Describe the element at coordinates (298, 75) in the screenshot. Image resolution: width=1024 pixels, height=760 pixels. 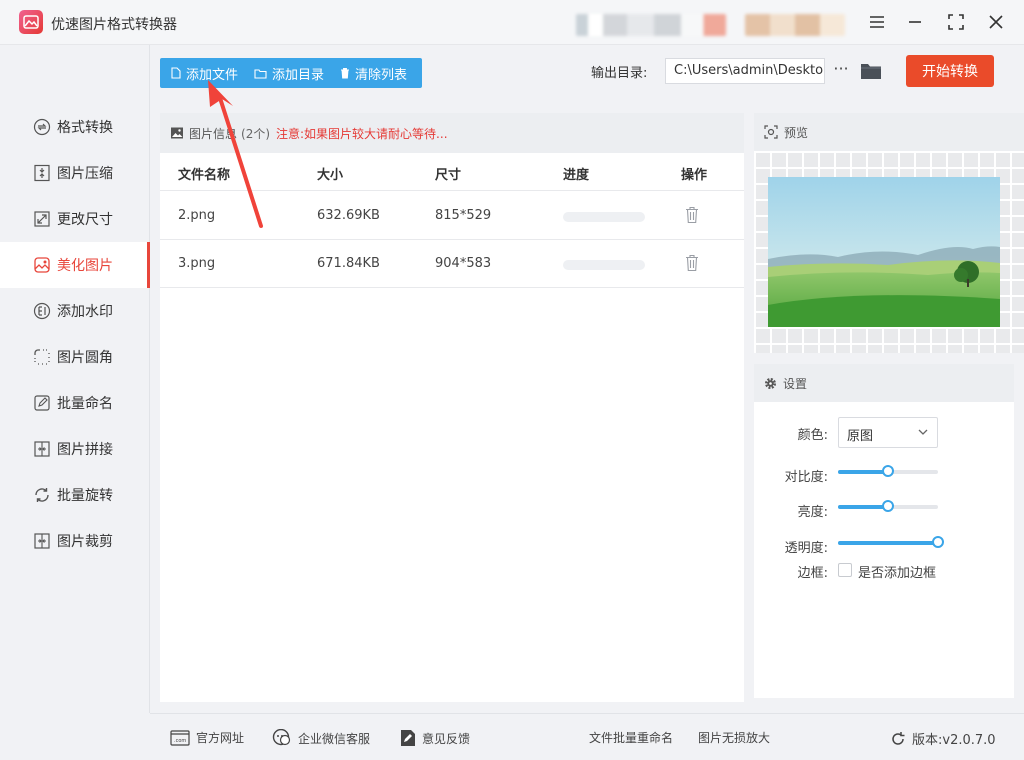
I see `add-directory-label: 添加目录` at that location.